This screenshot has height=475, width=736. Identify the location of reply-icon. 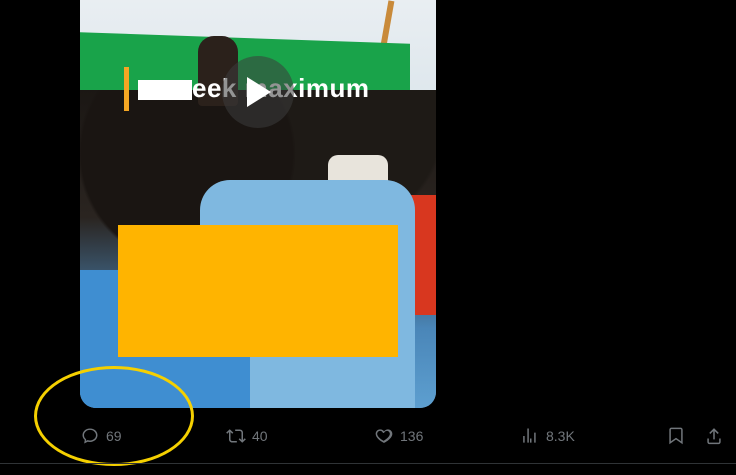
(90, 436).